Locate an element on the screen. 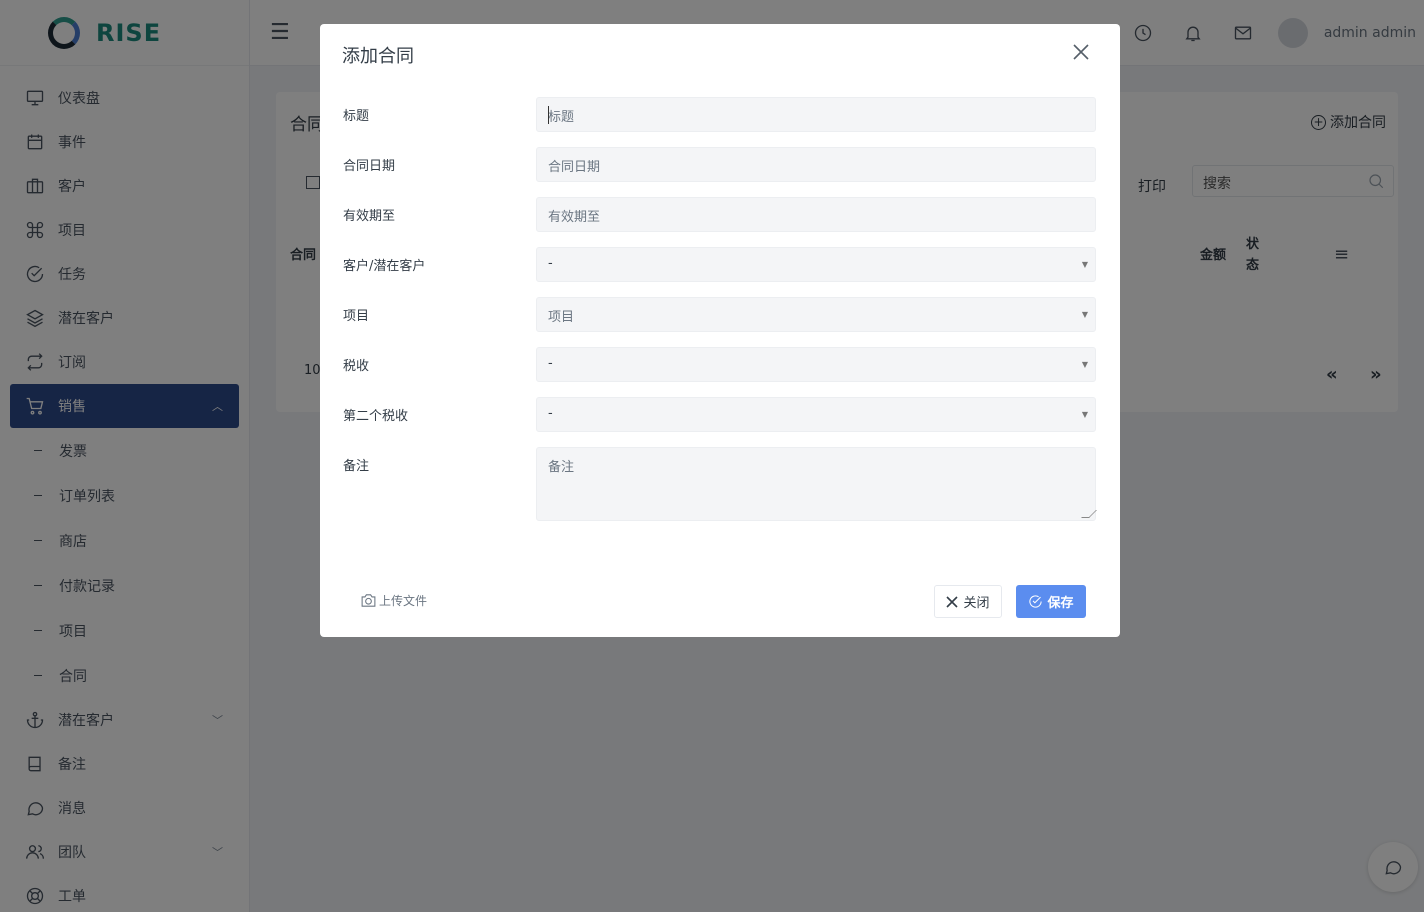 The image size is (1424, 912). project-select: 项目 ▼ is located at coordinates (816, 314).